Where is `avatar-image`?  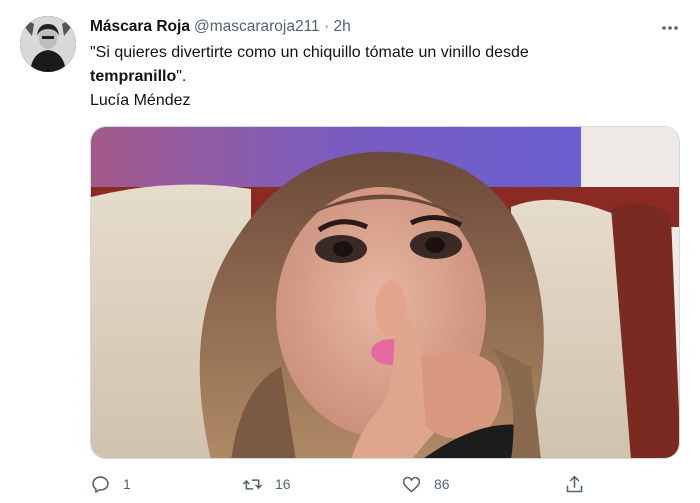 avatar-image is located at coordinates (48, 44).